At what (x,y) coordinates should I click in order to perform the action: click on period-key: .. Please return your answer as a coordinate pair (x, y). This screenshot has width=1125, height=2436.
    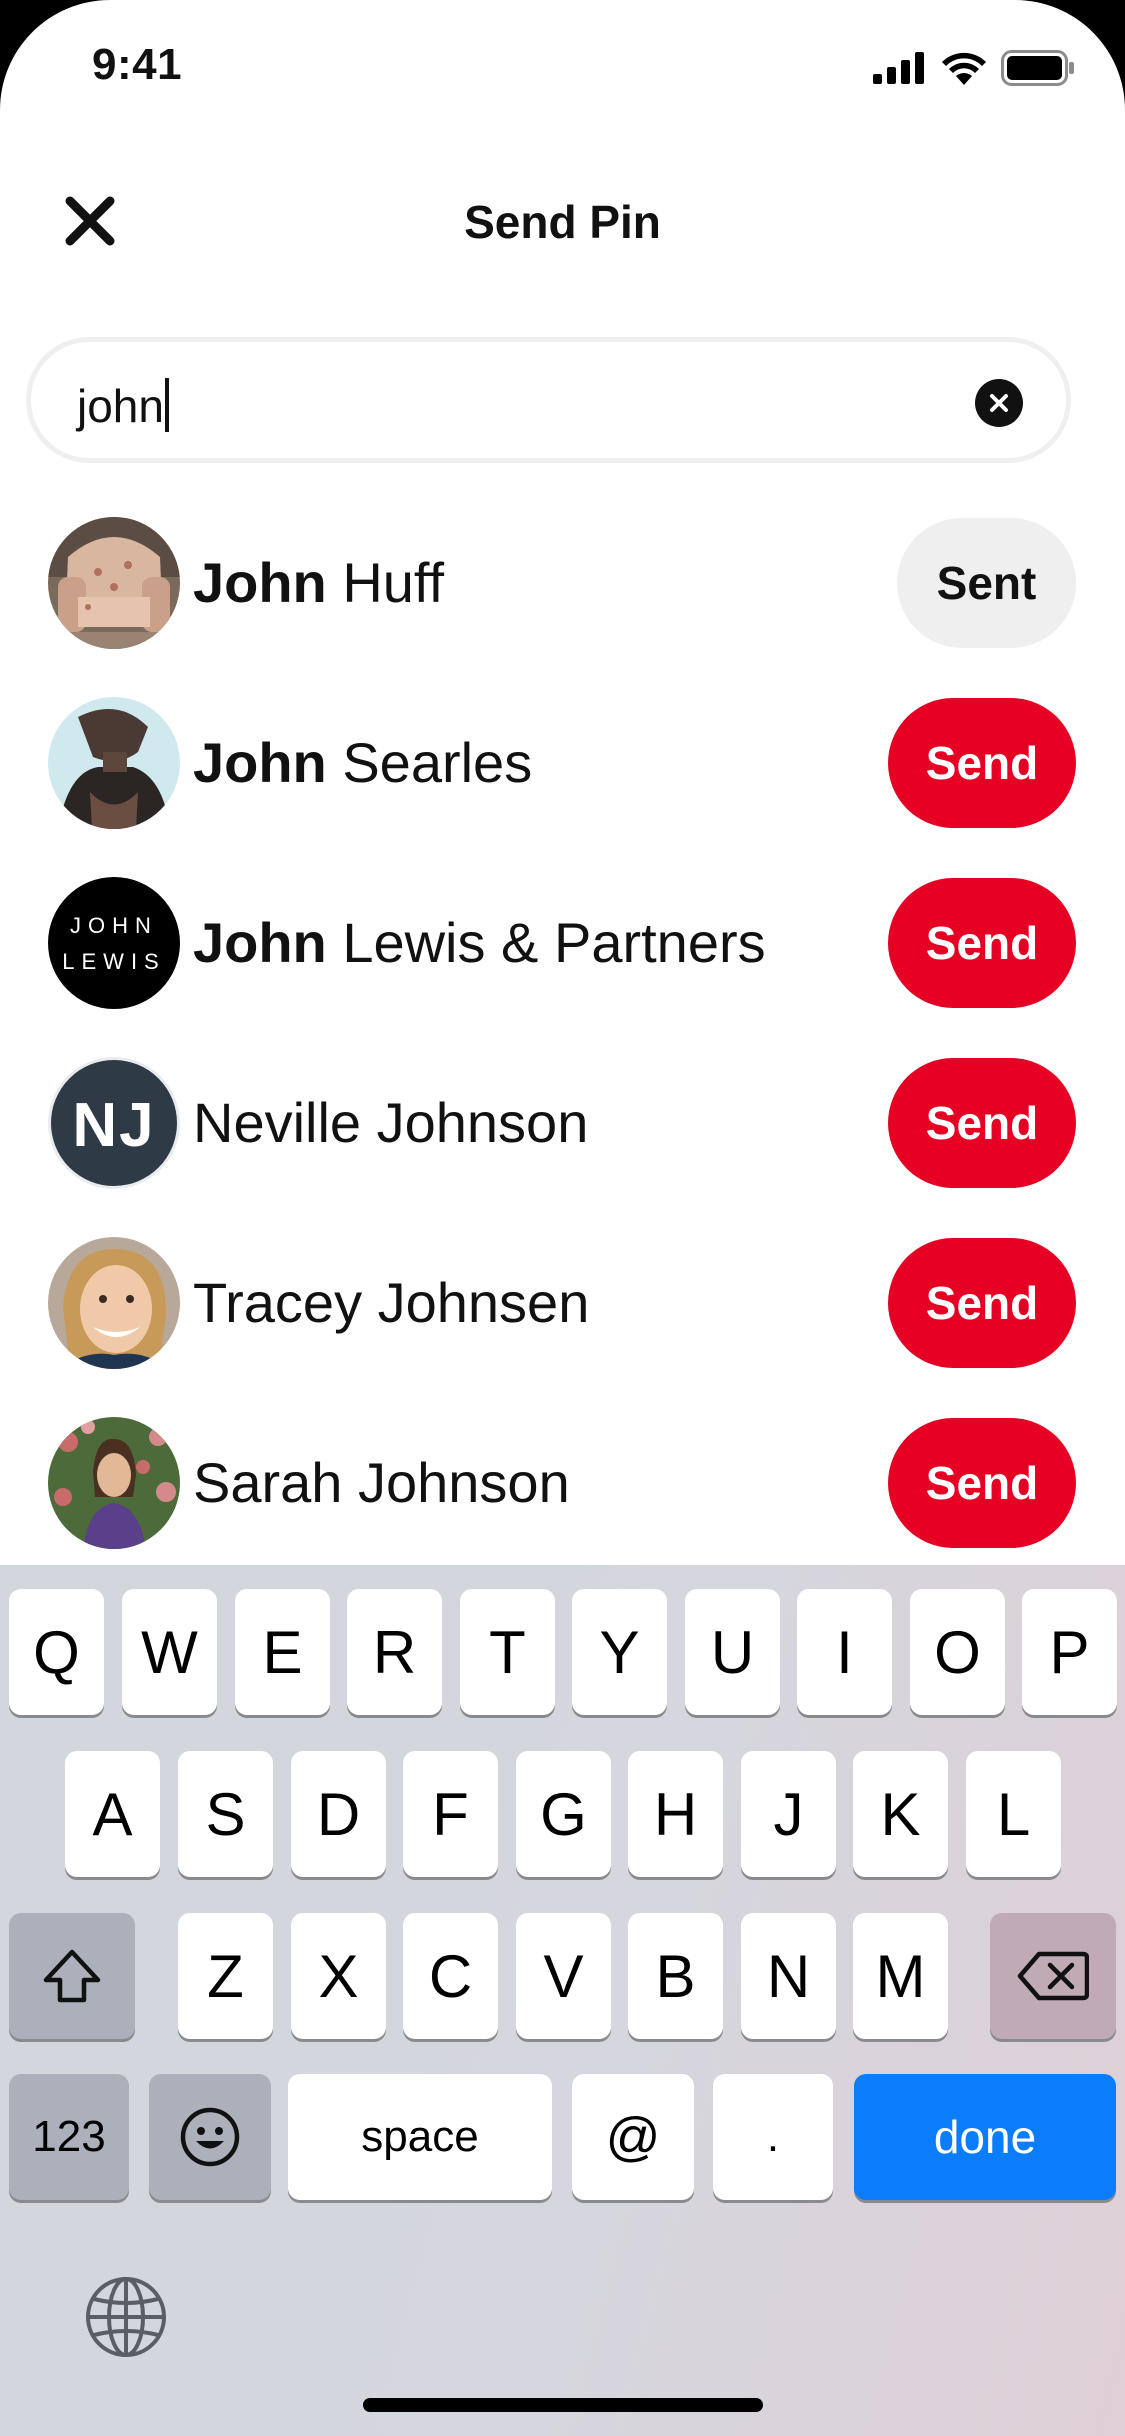
    Looking at the image, I should click on (773, 2137).